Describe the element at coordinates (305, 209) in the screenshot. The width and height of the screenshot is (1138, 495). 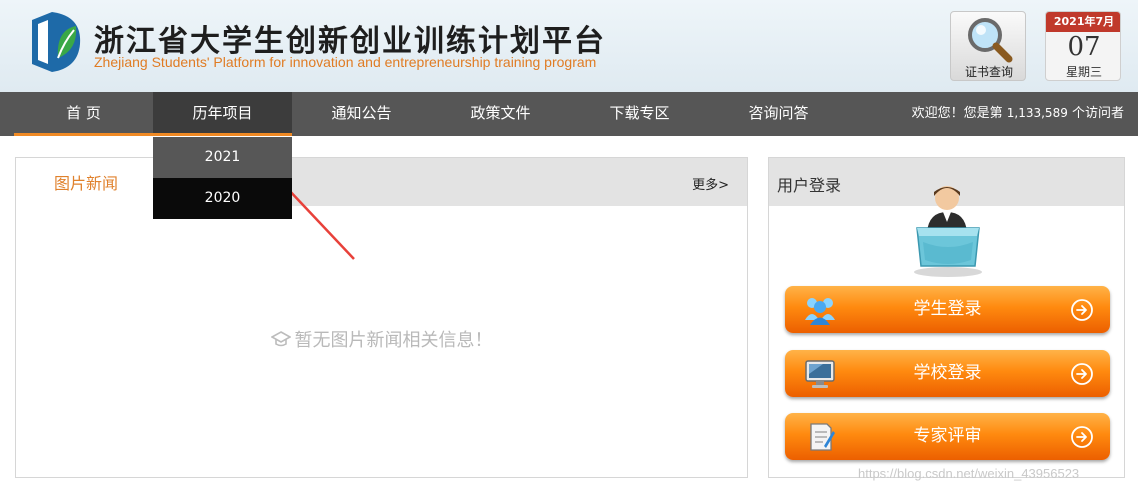
I see `annotation-arrow-icon` at that location.